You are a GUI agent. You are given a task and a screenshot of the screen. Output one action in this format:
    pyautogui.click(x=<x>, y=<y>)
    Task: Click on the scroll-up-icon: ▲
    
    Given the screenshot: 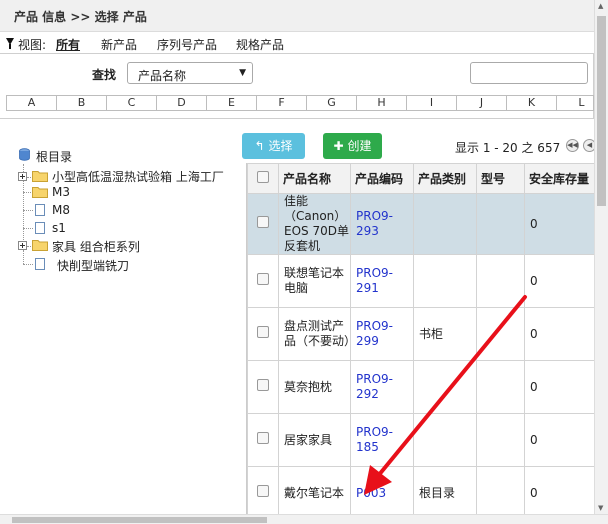 What is the action you would take?
    pyautogui.click(x=600, y=6)
    